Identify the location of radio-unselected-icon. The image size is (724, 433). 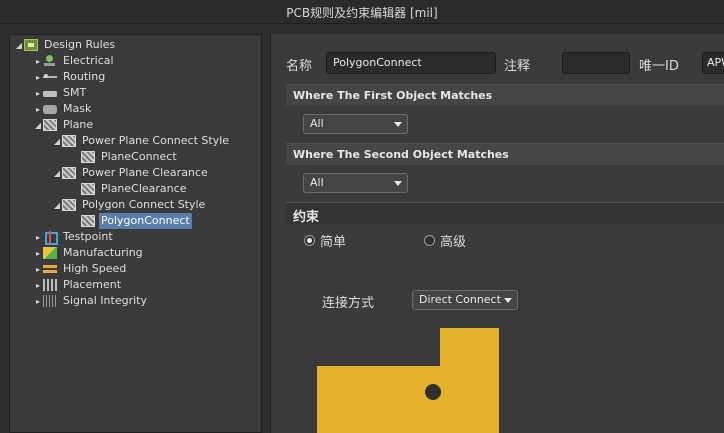
(429, 240).